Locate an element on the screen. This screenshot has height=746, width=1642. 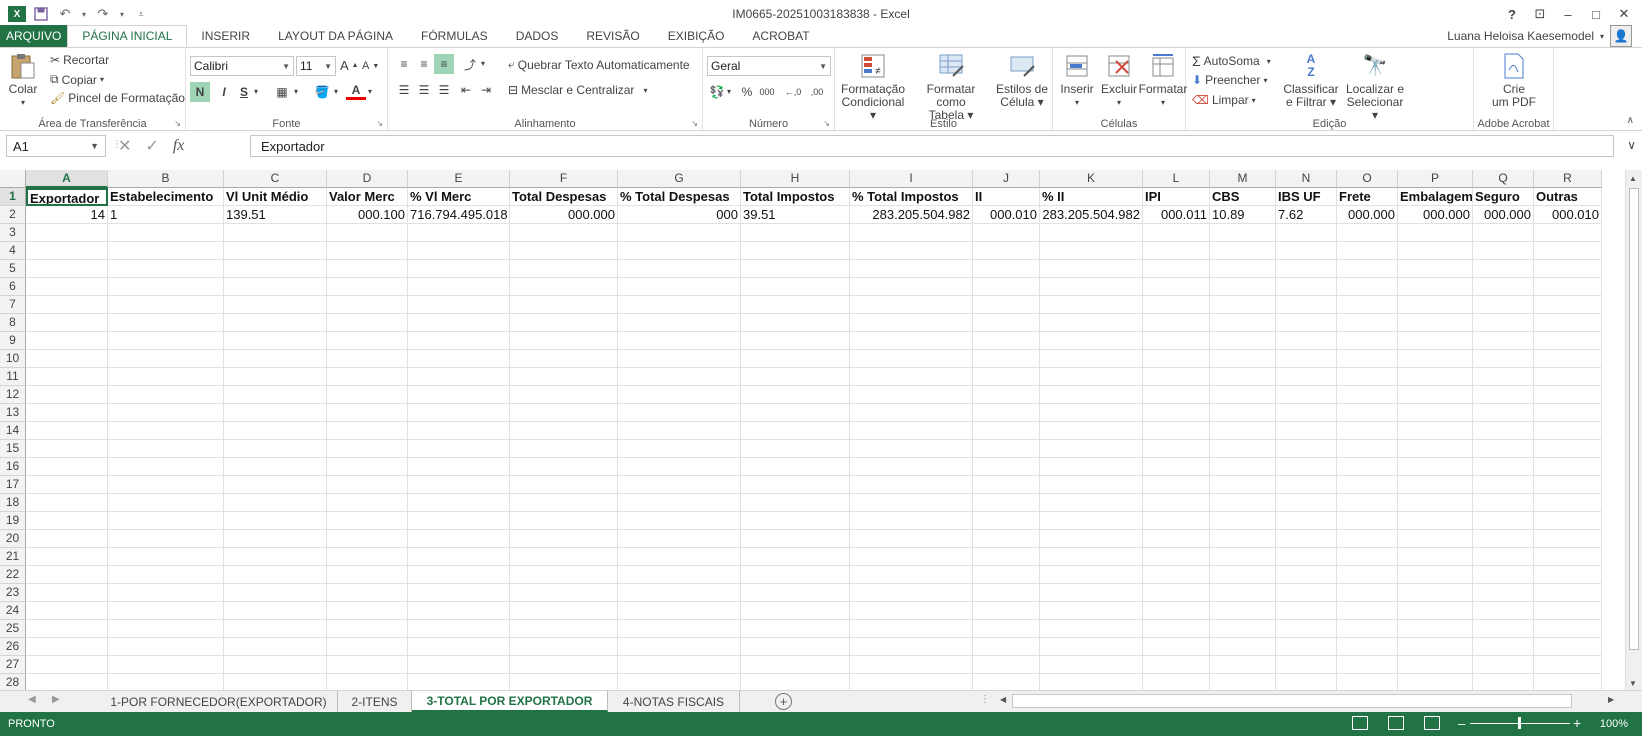
create-pdf-button: Crie um PDF is located at coordinates (1514, 80).